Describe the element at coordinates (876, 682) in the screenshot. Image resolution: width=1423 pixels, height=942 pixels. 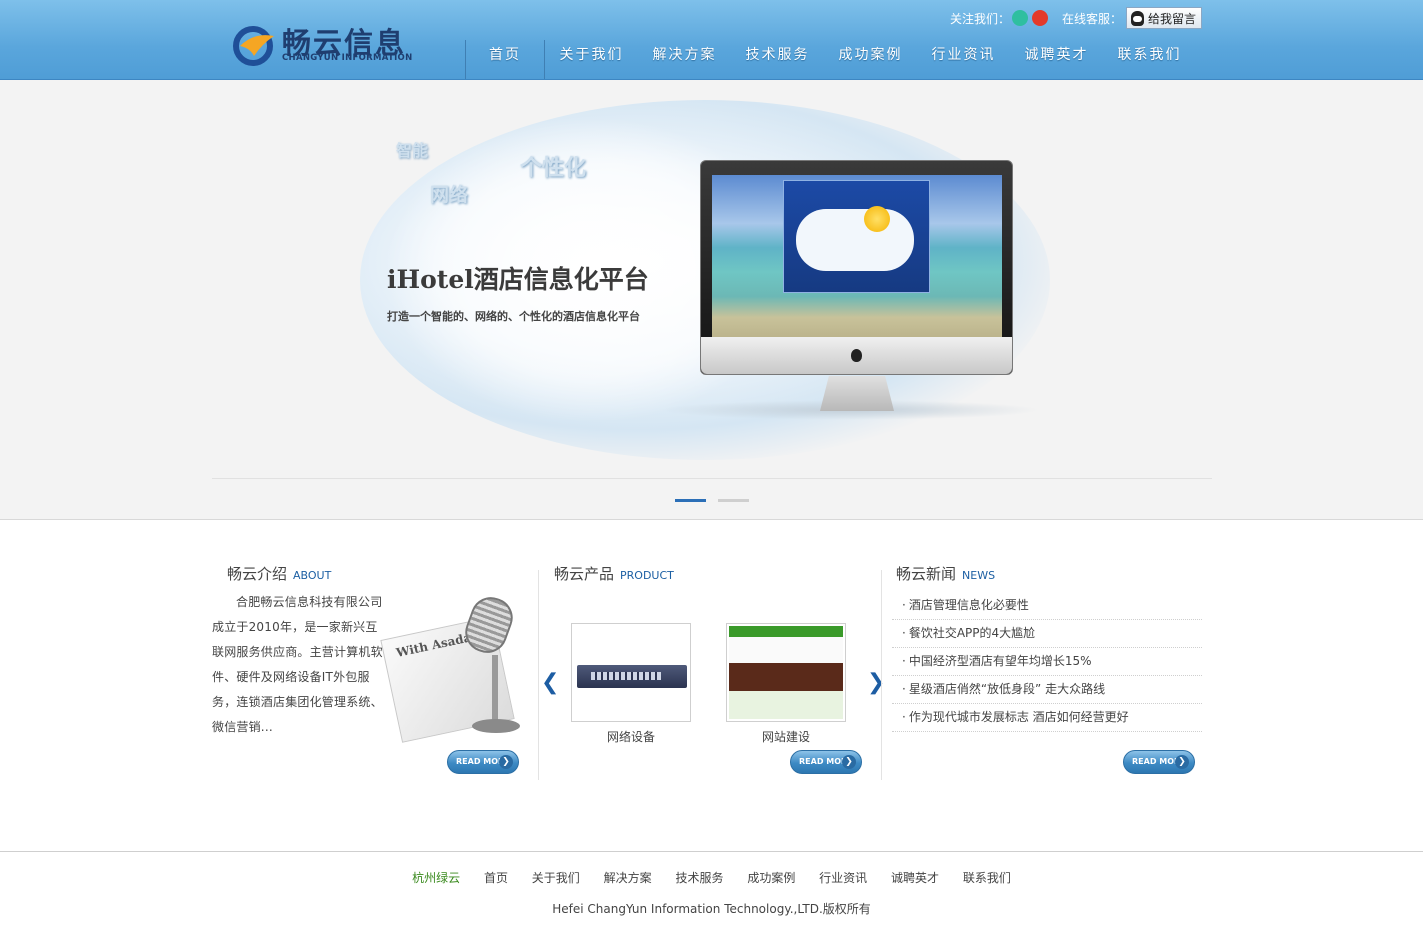
I see `product-next-arrow-icon: ❯` at that location.